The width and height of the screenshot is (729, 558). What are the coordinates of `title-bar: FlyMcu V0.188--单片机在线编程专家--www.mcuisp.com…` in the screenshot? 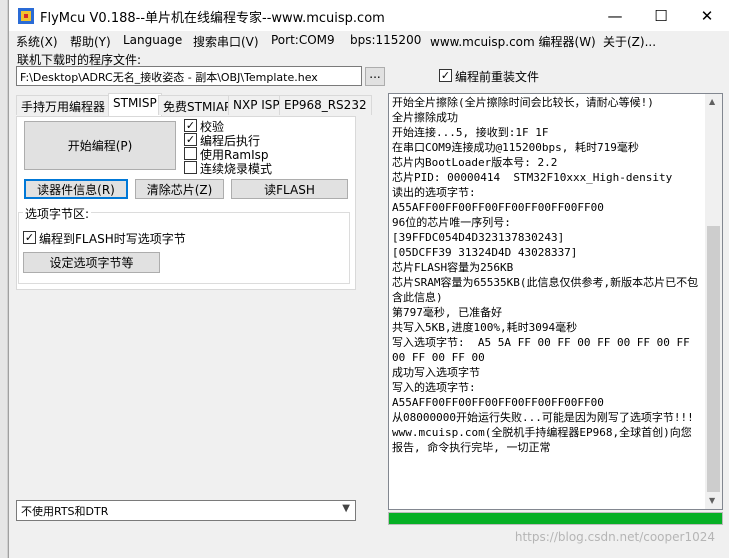 It's located at (369, 15).